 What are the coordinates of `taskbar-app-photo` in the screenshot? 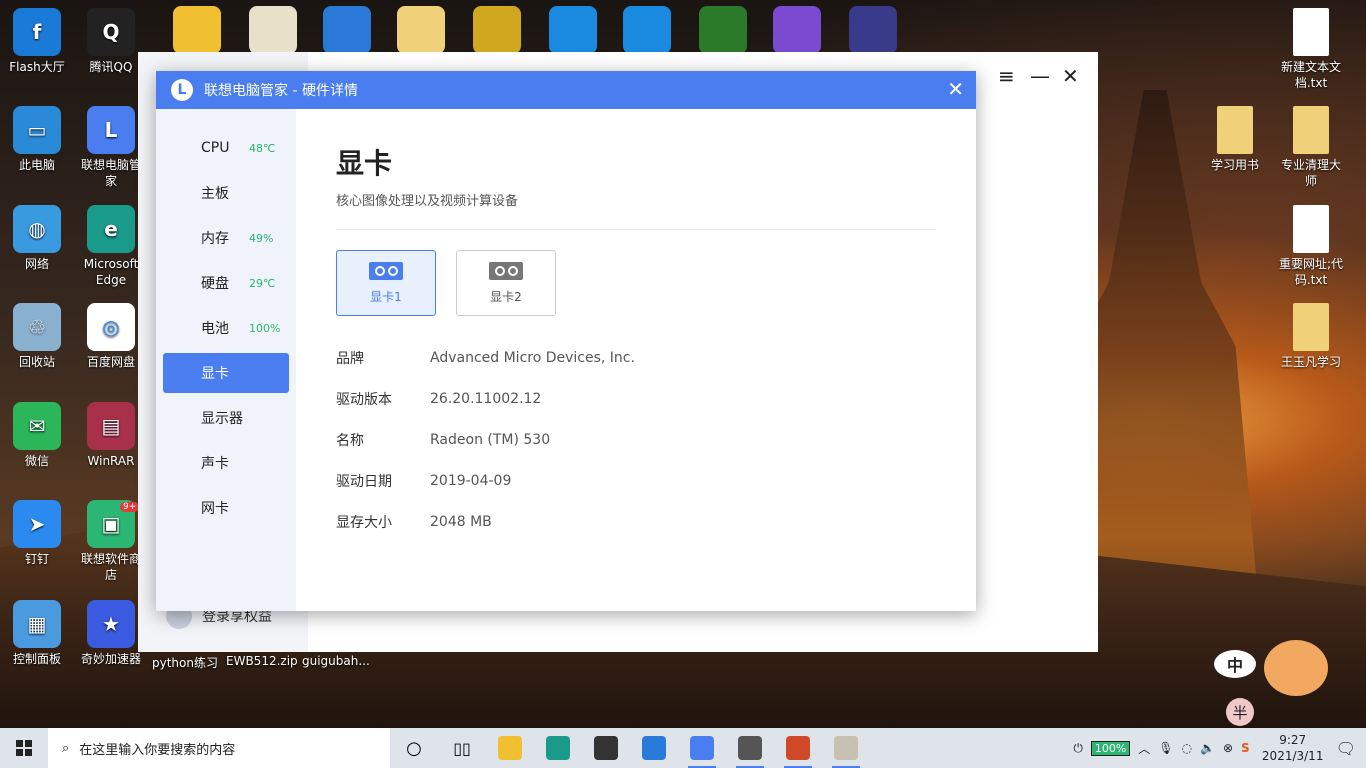 It's located at (846, 748).